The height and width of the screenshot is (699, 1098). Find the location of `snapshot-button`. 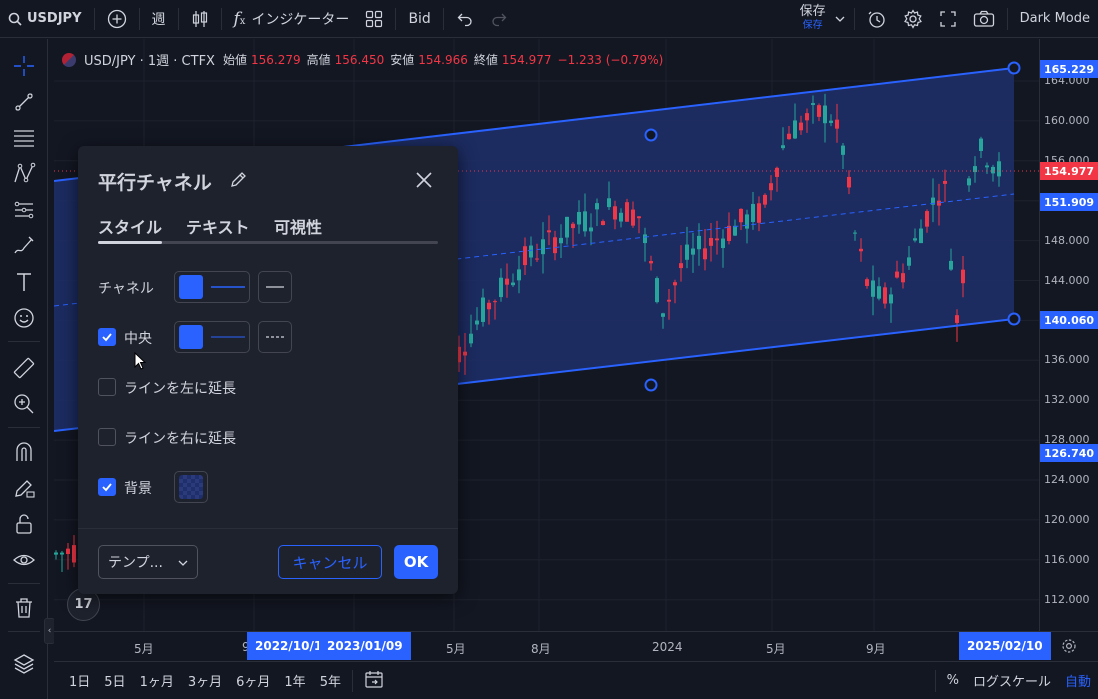

snapshot-button is located at coordinates (984, 19).